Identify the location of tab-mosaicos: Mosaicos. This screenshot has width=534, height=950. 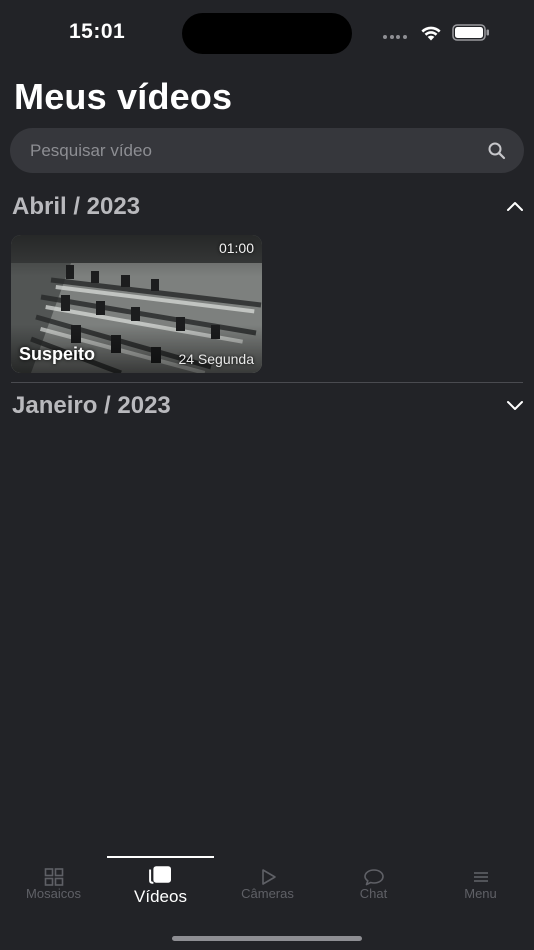
(53, 888).